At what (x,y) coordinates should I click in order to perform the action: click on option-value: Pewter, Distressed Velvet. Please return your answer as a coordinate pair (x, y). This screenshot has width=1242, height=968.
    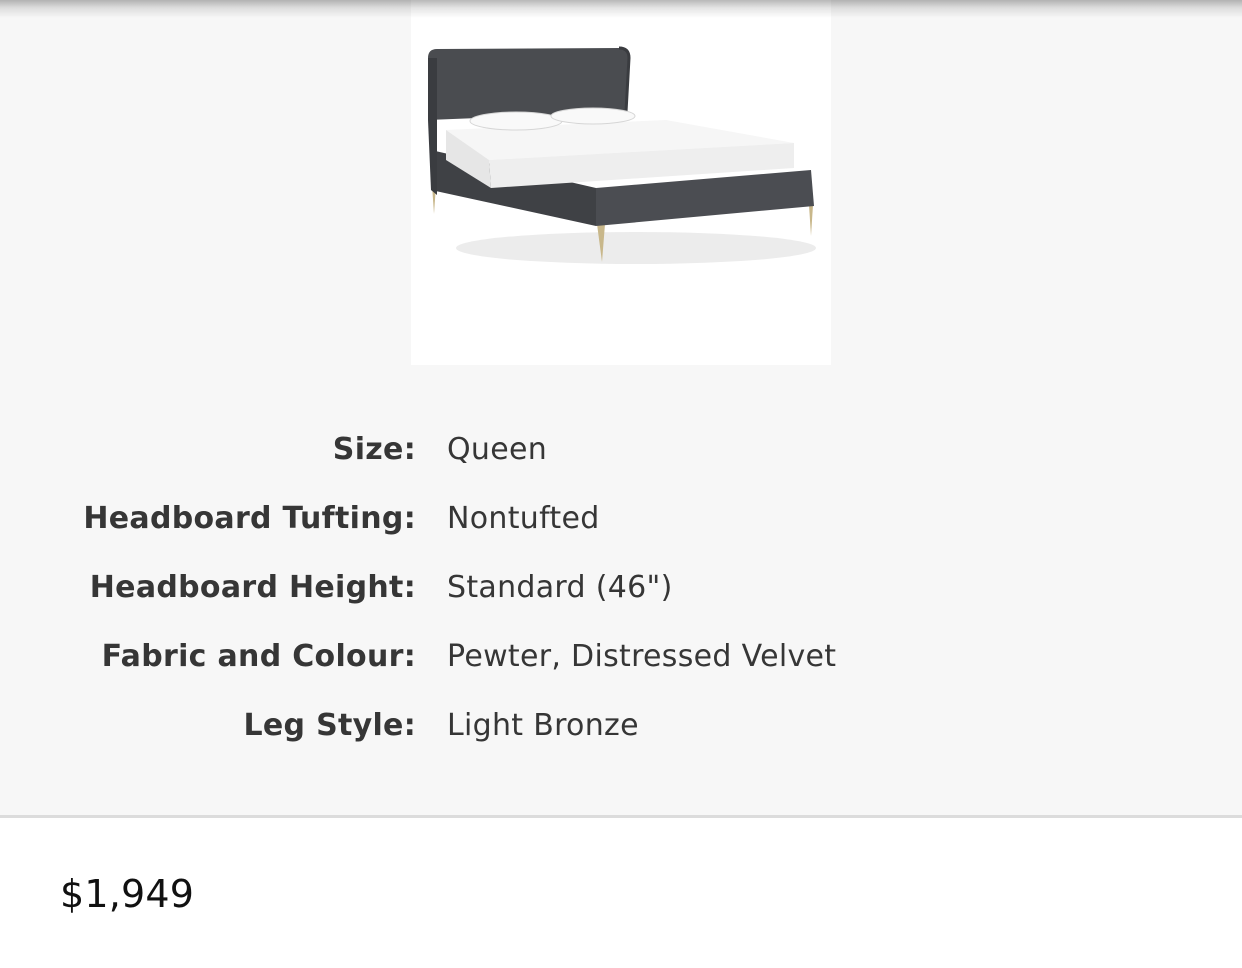
    Looking at the image, I should click on (642, 656).